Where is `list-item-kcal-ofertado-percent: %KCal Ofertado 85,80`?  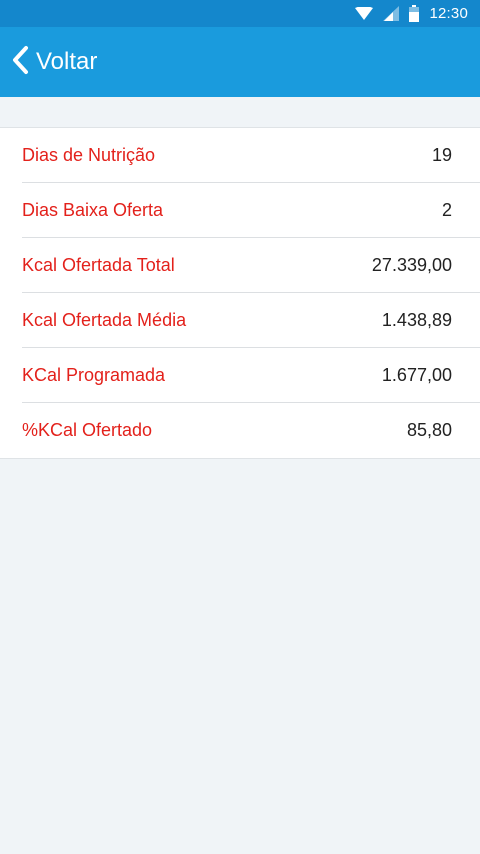
list-item-kcal-ofertado-percent: %KCal Ofertado 85,80 is located at coordinates (240, 430).